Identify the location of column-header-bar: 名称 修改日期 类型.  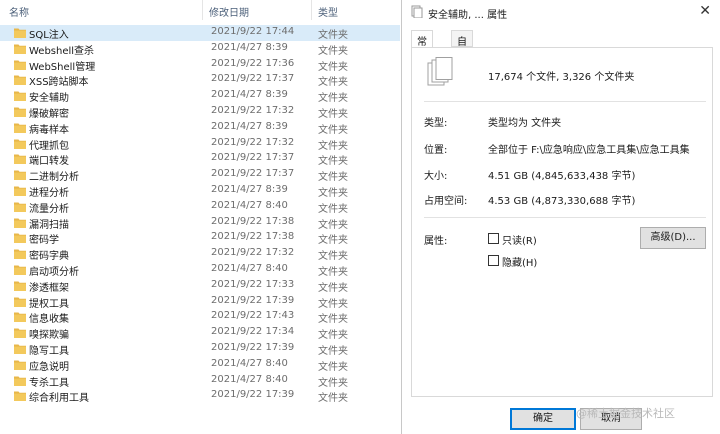
(200, 11).